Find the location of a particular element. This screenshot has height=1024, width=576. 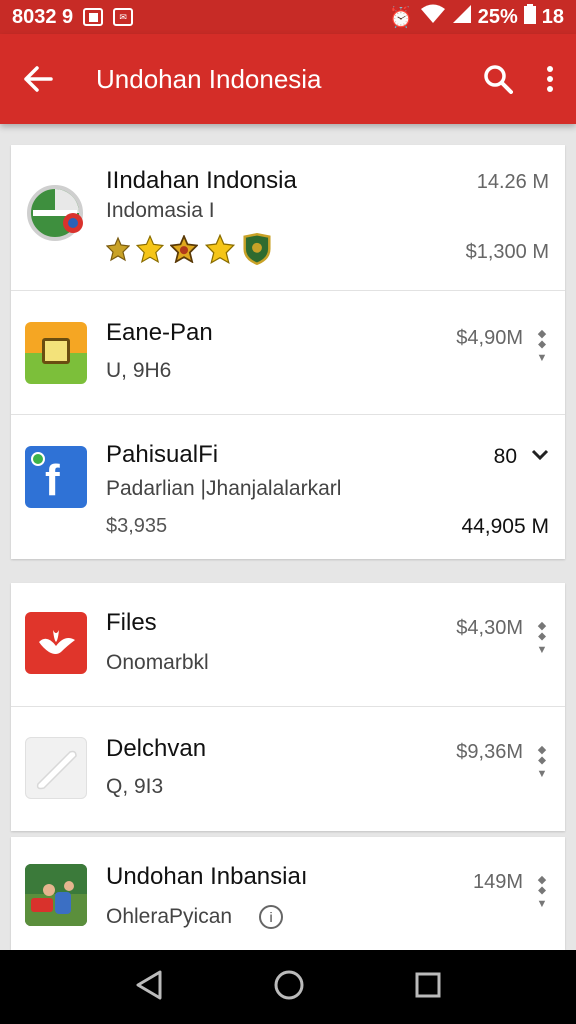

signal-icon is located at coordinates (462, 17).